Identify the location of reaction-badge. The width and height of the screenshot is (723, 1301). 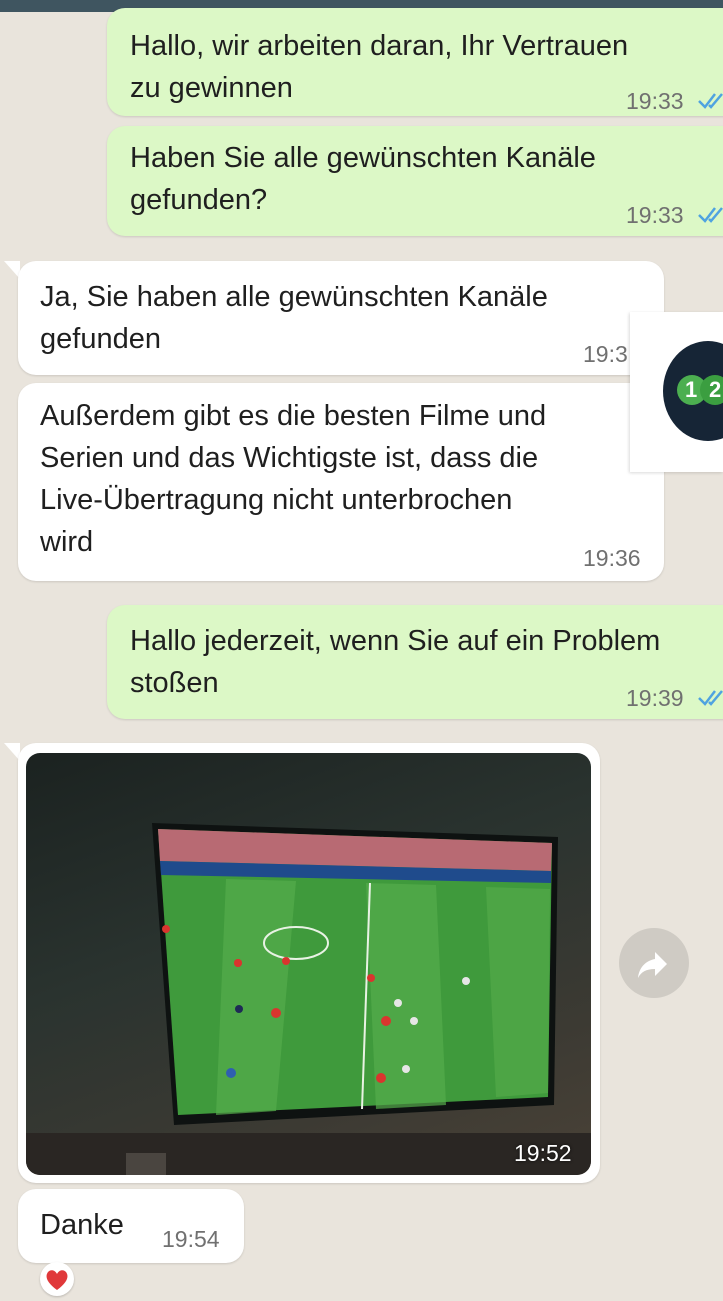
(57, 1279).